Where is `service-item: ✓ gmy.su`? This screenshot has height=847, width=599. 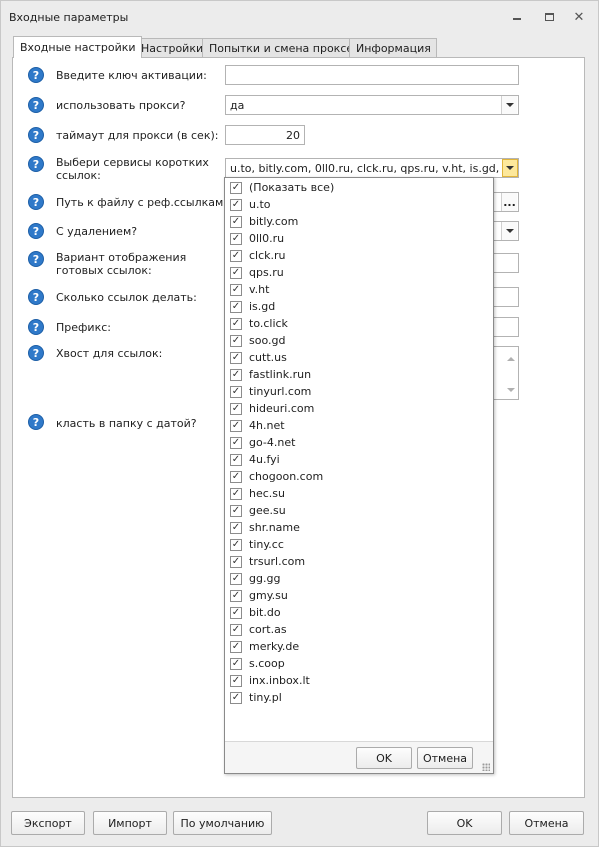 service-item: ✓ gmy.su is located at coordinates (359, 595).